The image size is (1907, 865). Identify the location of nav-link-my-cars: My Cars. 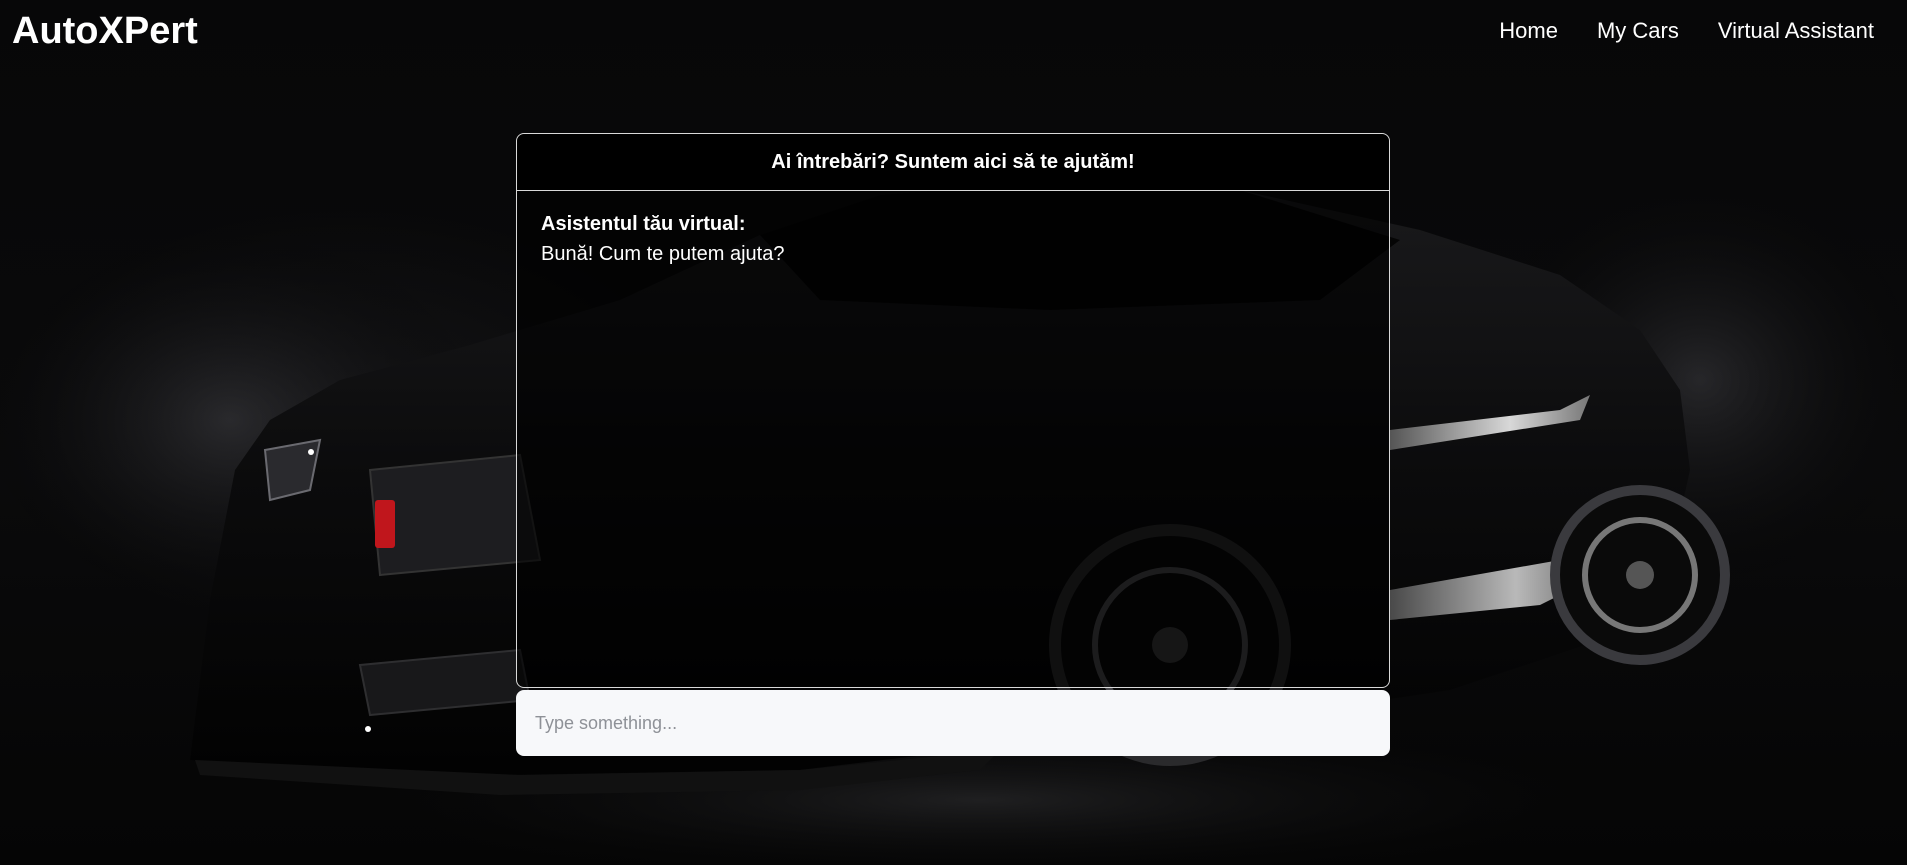
(1638, 31).